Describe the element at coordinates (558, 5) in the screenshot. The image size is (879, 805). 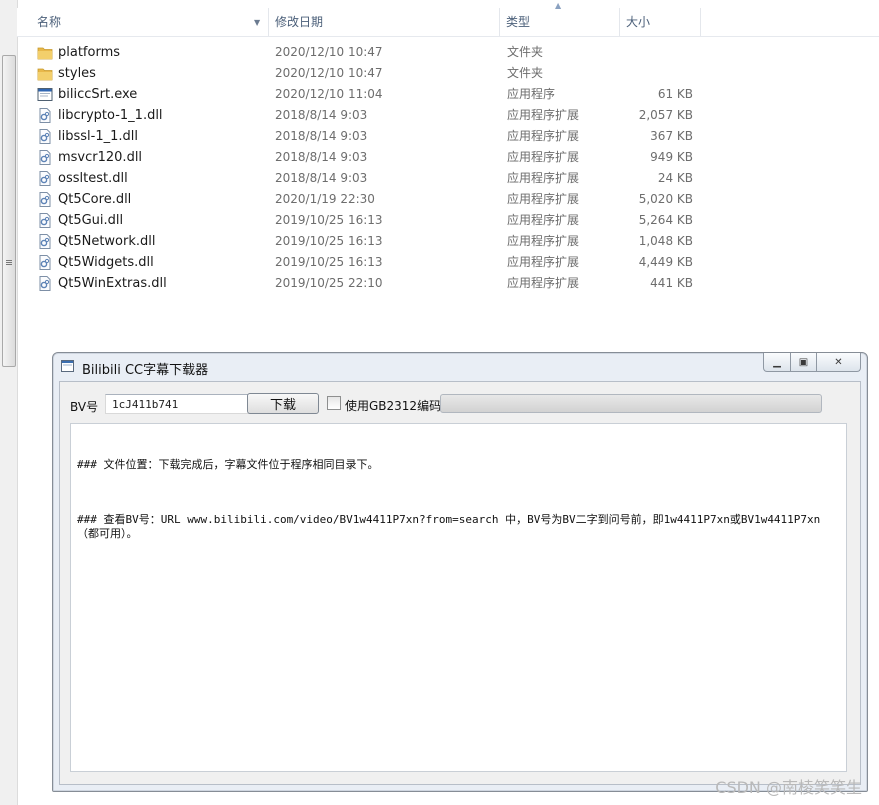
I see `sort-ascending-icon: ▲` at that location.